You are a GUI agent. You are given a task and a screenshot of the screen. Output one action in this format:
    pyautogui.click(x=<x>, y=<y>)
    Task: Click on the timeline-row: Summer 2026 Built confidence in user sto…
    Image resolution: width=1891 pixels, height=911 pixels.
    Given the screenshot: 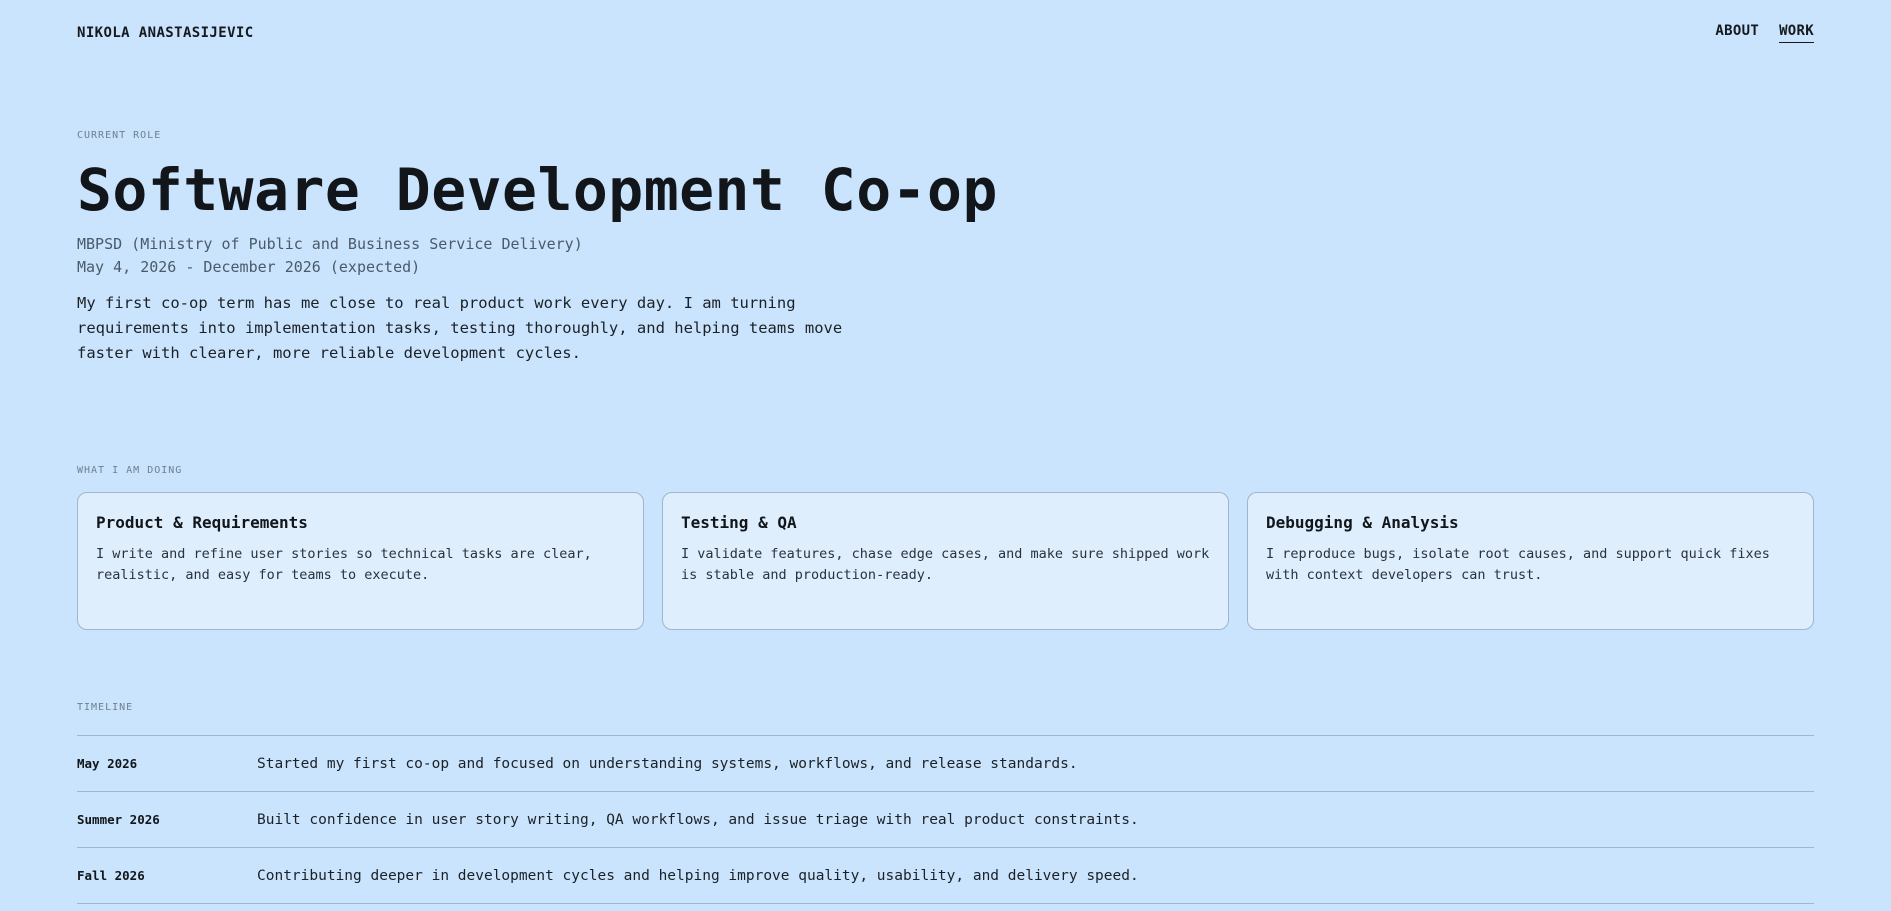 What is the action you would take?
    pyautogui.click(x=945, y=820)
    